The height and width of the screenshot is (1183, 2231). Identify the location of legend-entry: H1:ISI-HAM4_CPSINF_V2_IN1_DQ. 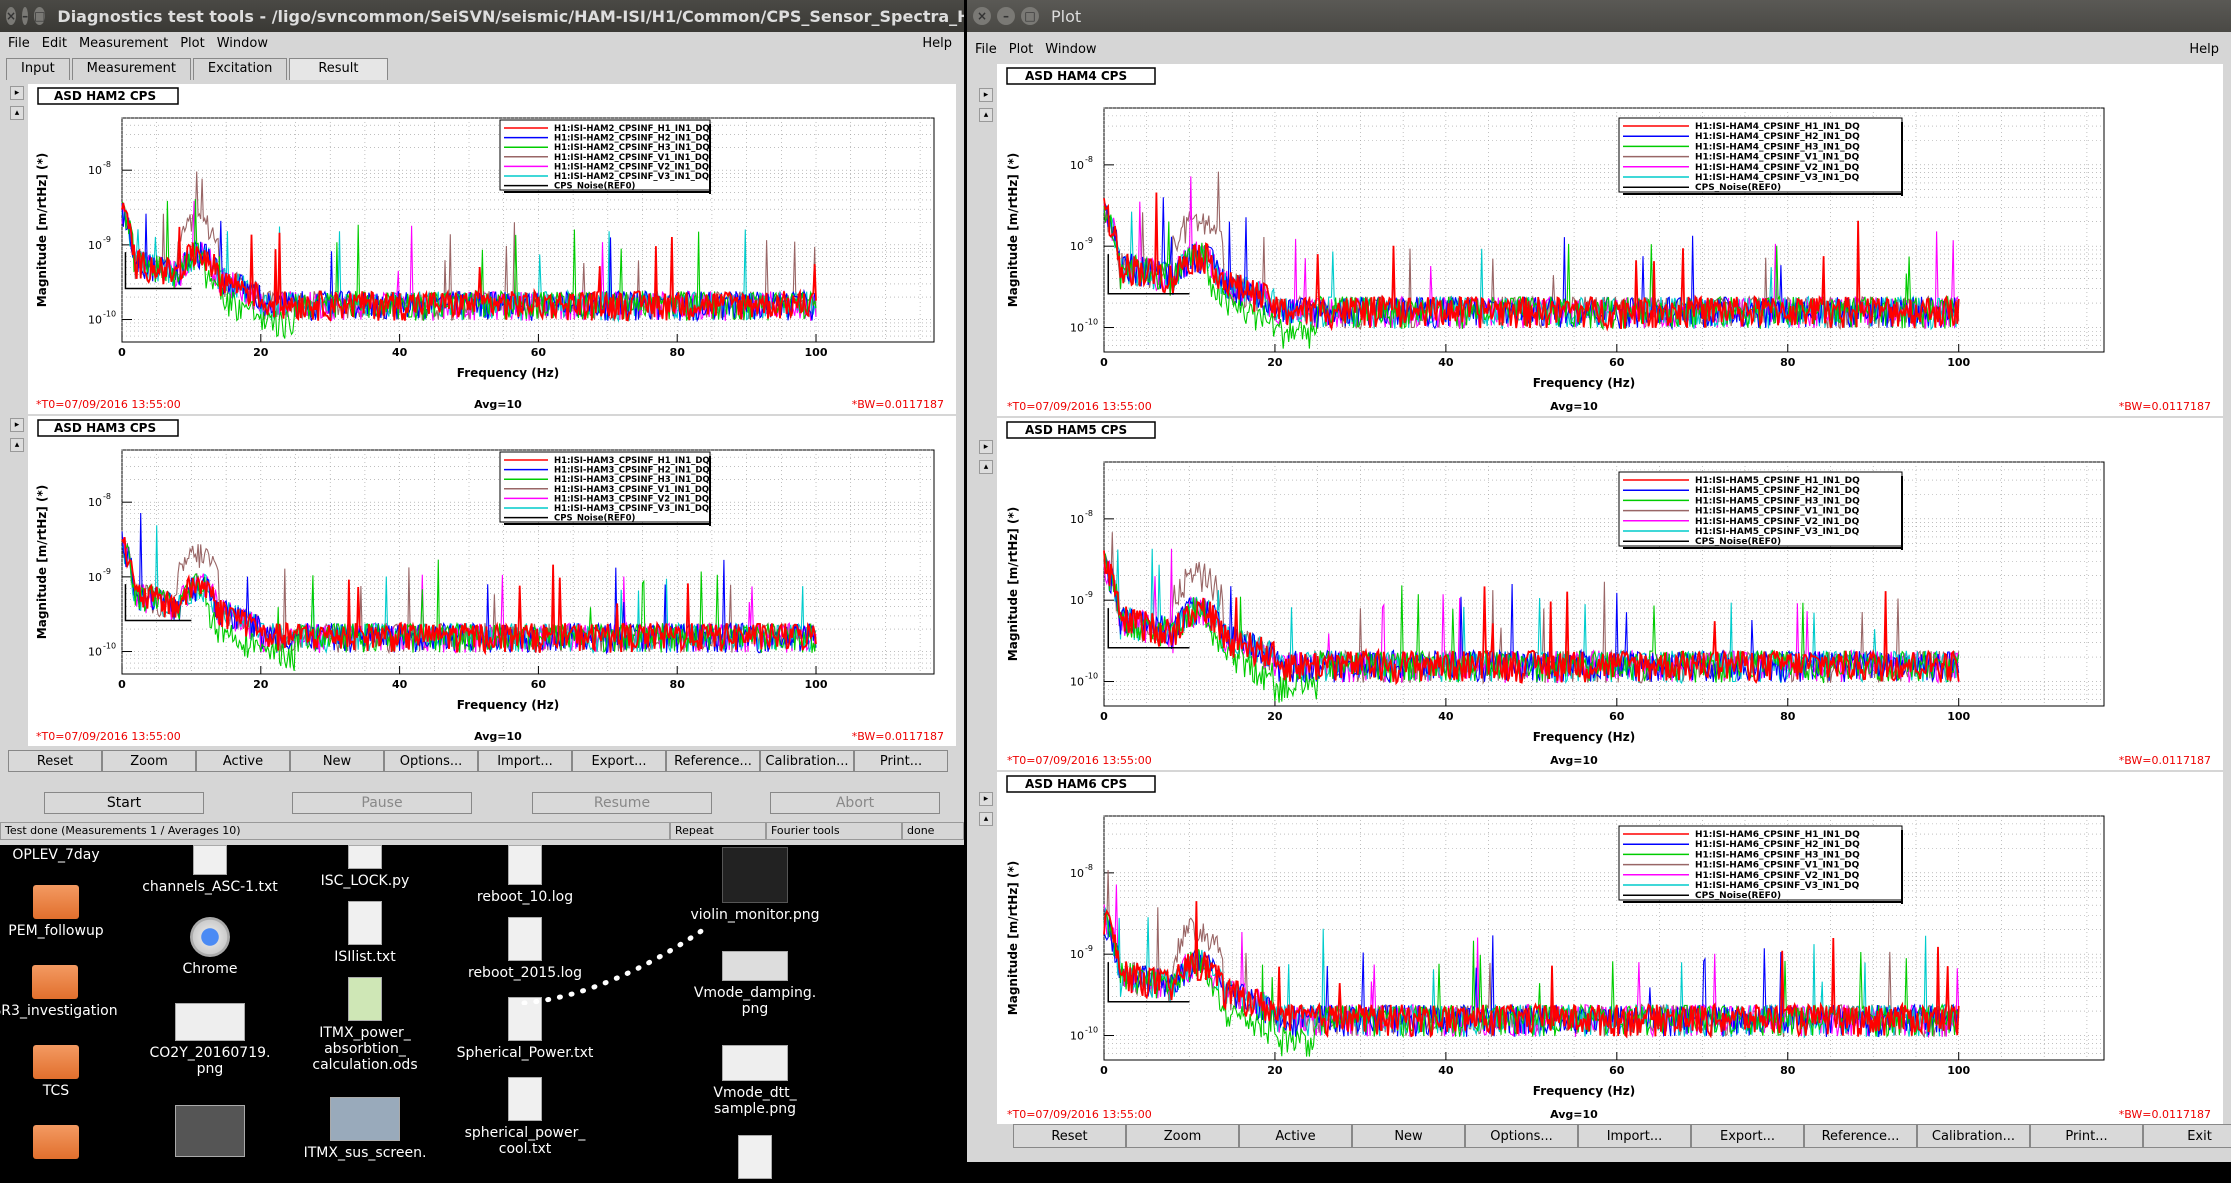
(1777, 168).